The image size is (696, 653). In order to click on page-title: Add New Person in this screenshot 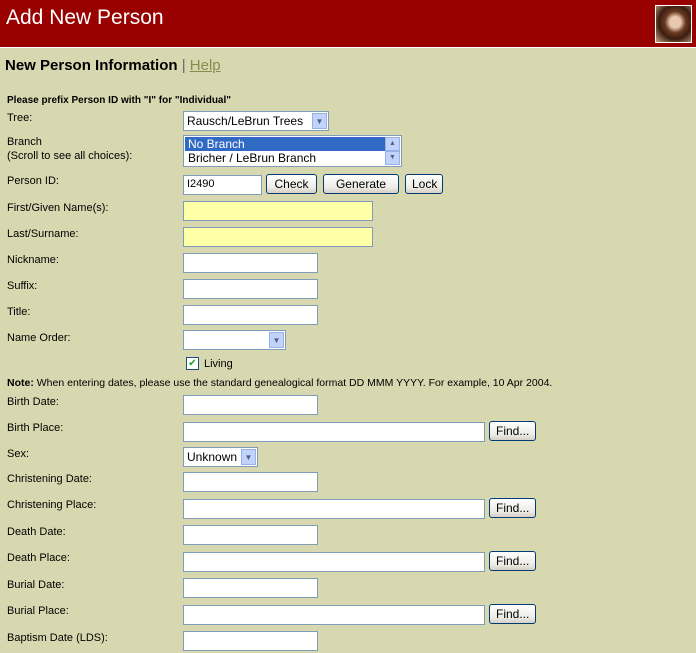, I will do `click(85, 17)`.